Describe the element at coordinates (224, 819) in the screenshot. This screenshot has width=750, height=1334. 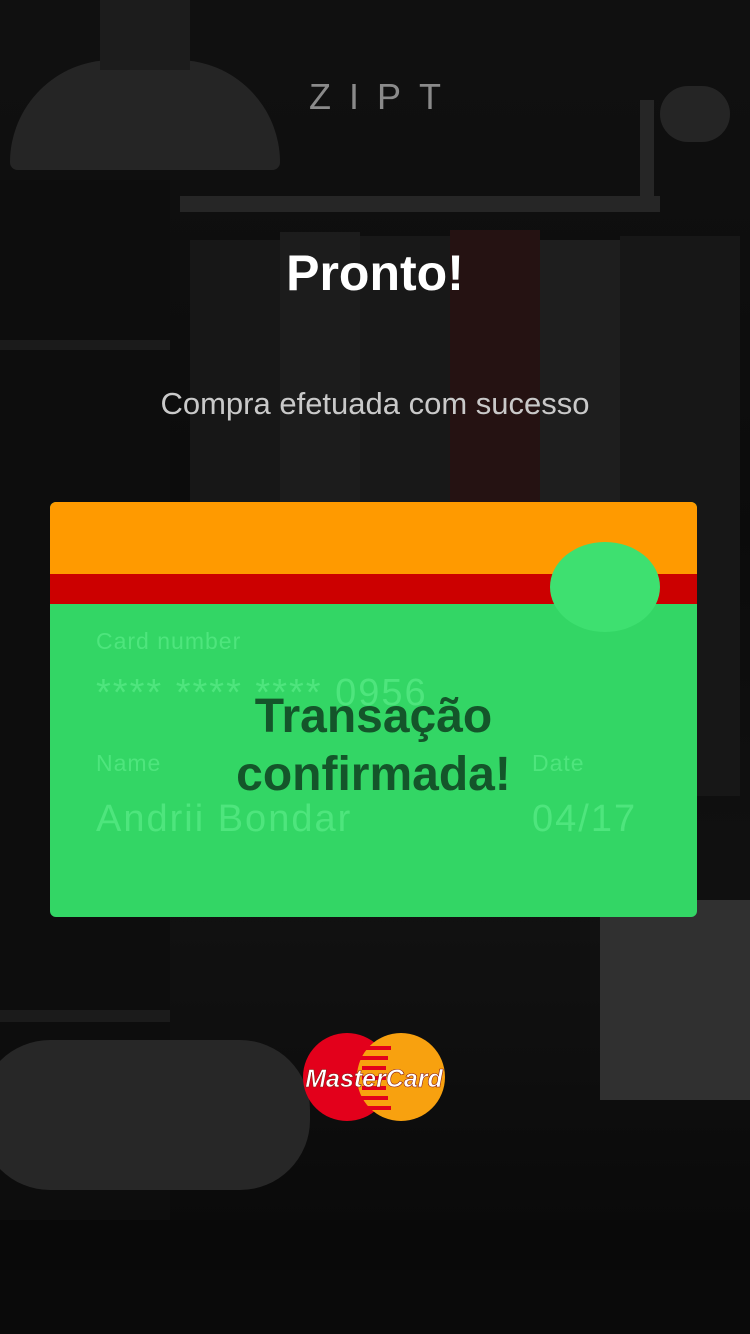
I see `card-holder-name: Andrii Bondar` at that location.